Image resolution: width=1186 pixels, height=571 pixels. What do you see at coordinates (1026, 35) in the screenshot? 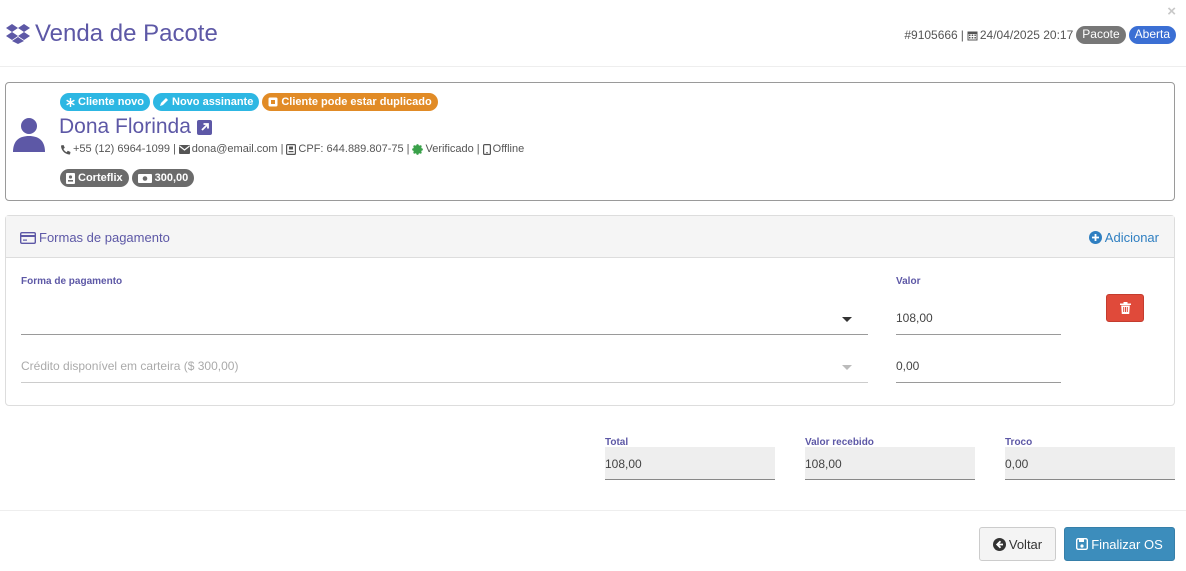
I see `order-datetime: 24/04/2025 20:17` at bounding box center [1026, 35].